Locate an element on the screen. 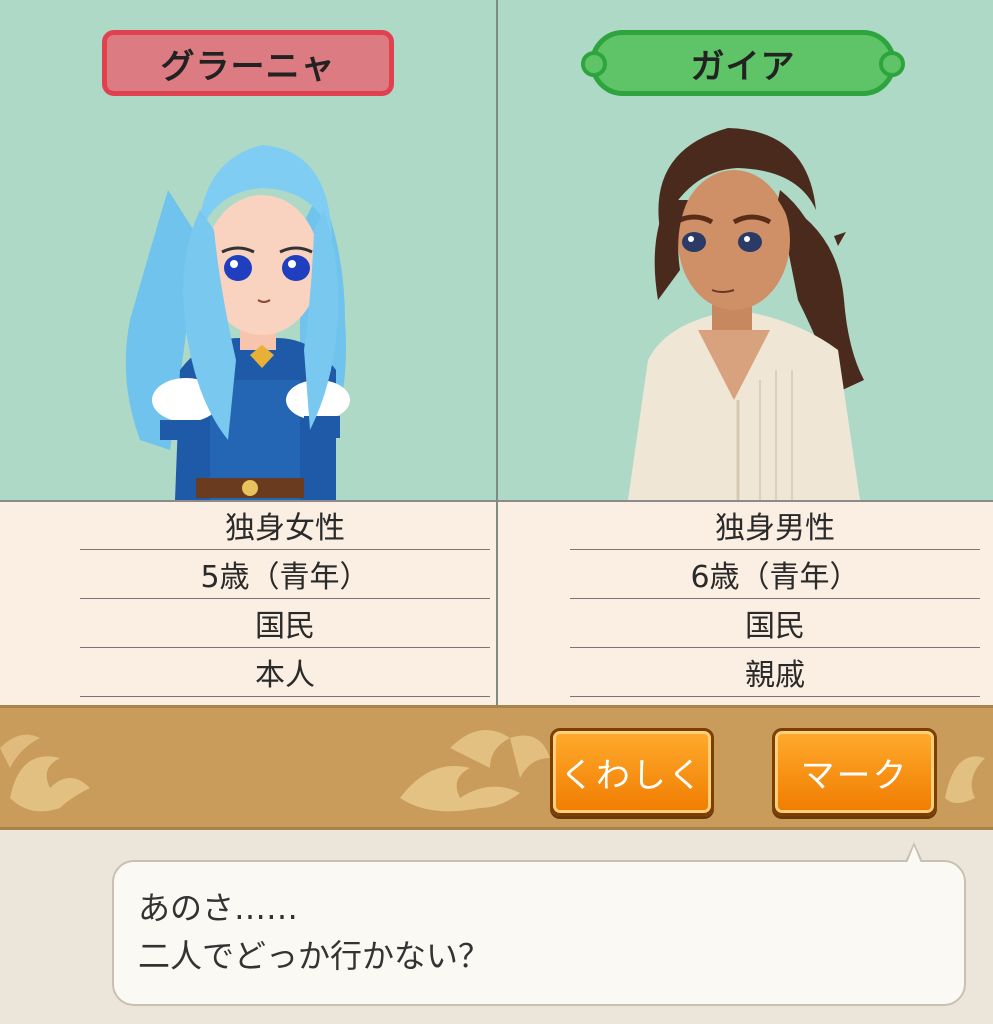 The width and height of the screenshot is (993, 1024). right-character-info: 独身男性 6歳（青年） 国民 親戚 is located at coordinates (745, 602).